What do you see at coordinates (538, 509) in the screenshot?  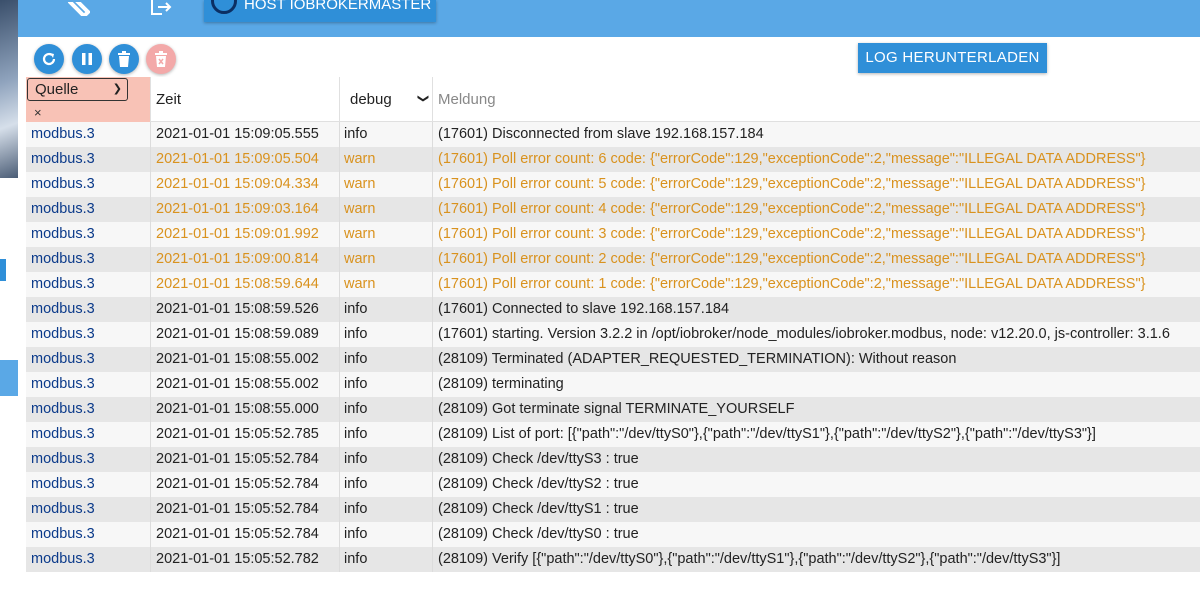 I see `message-cell: (28109) Check /dev/ttyS1 : true` at bounding box center [538, 509].